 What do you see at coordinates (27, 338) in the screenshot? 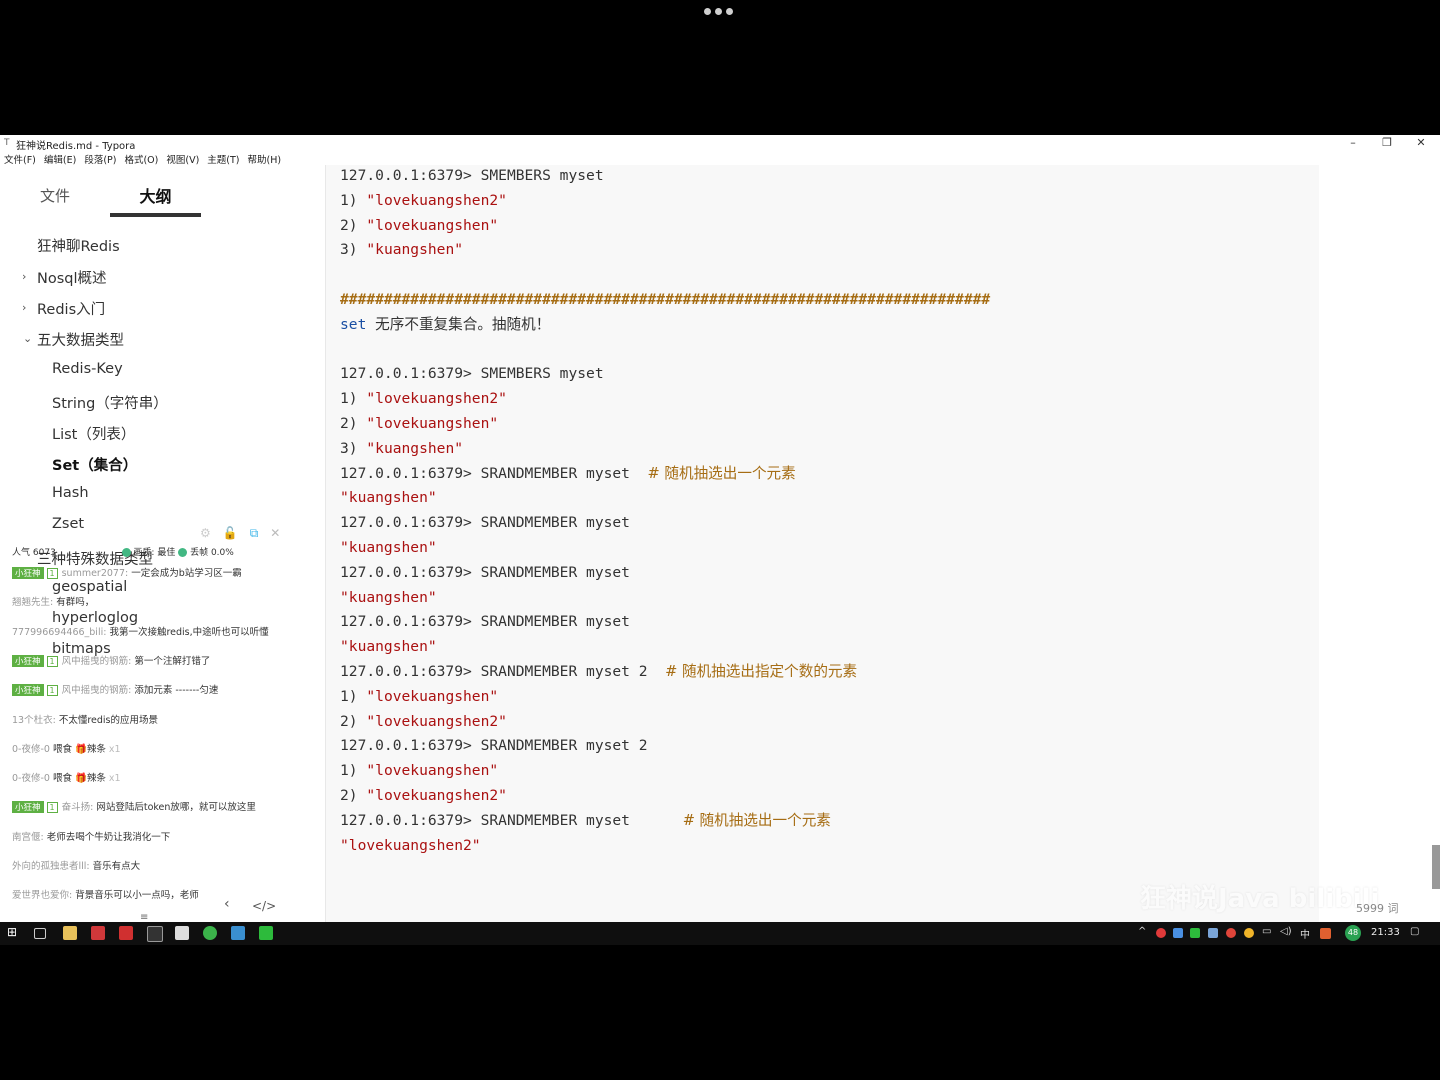
I see `chevron-down-icon: ⌄` at bounding box center [27, 338].